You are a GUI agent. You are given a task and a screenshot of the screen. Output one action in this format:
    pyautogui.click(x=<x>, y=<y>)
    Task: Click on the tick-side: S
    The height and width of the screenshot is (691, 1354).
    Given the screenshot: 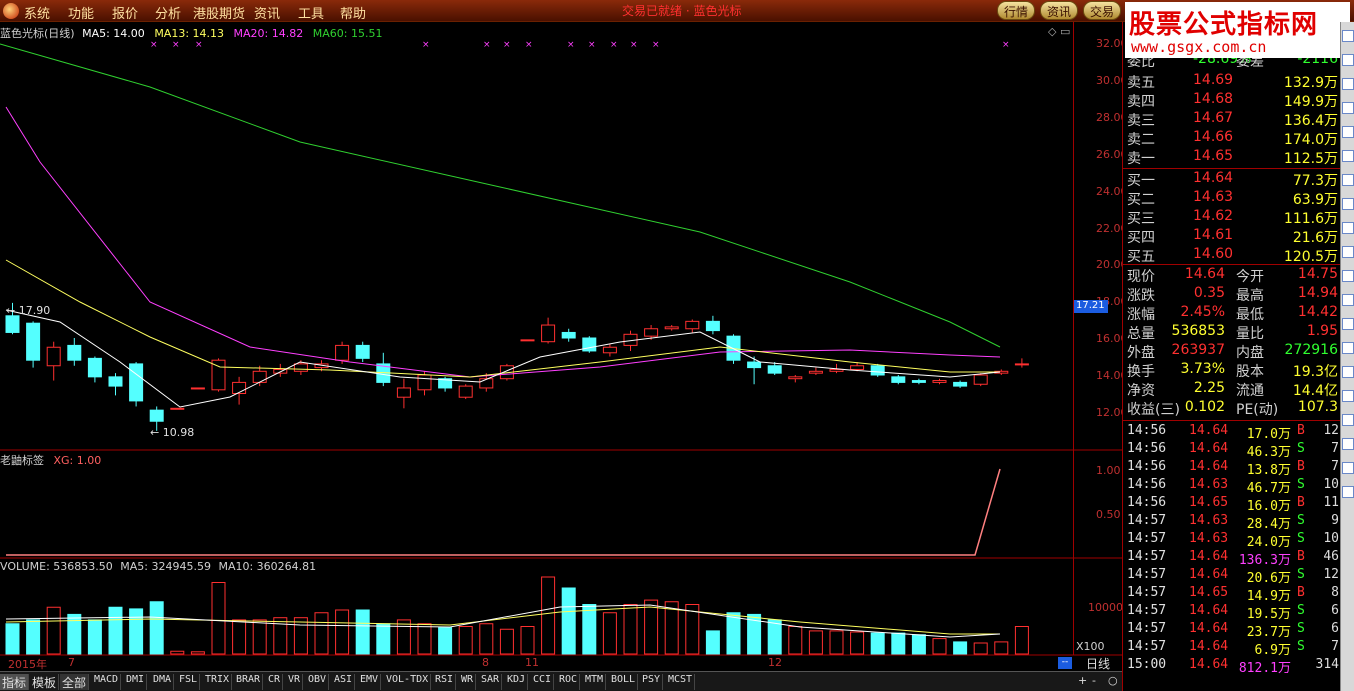 What is the action you would take?
    pyautogui.click(x=1301, y=538)
    